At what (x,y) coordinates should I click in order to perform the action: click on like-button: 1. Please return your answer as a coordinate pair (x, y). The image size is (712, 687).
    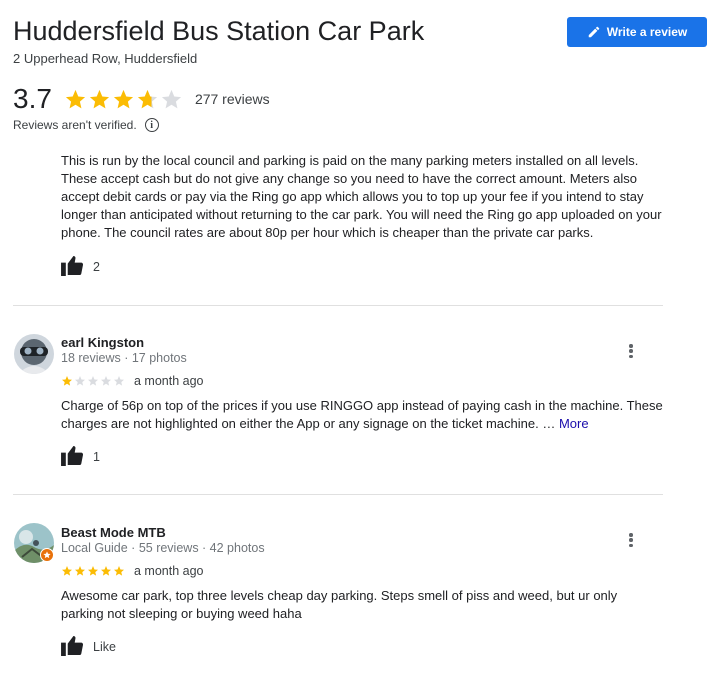
    Looking at the image, I should click on (80, 457).